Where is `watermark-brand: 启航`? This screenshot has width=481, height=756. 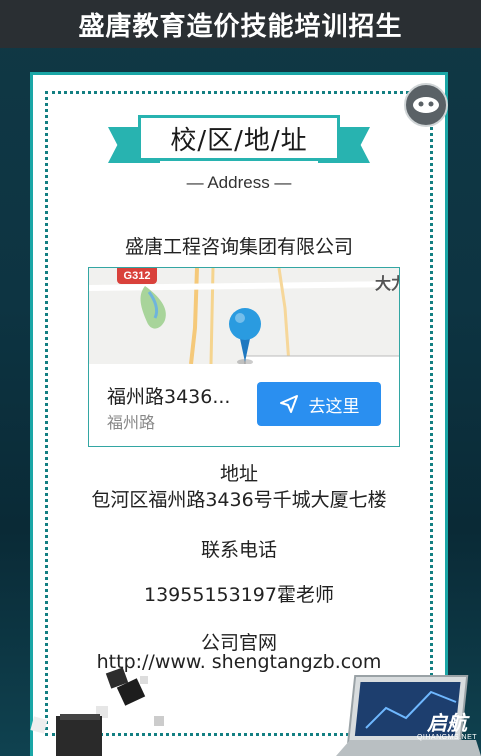
watermark-brand: 启航 is located at coordinates (447, 723).